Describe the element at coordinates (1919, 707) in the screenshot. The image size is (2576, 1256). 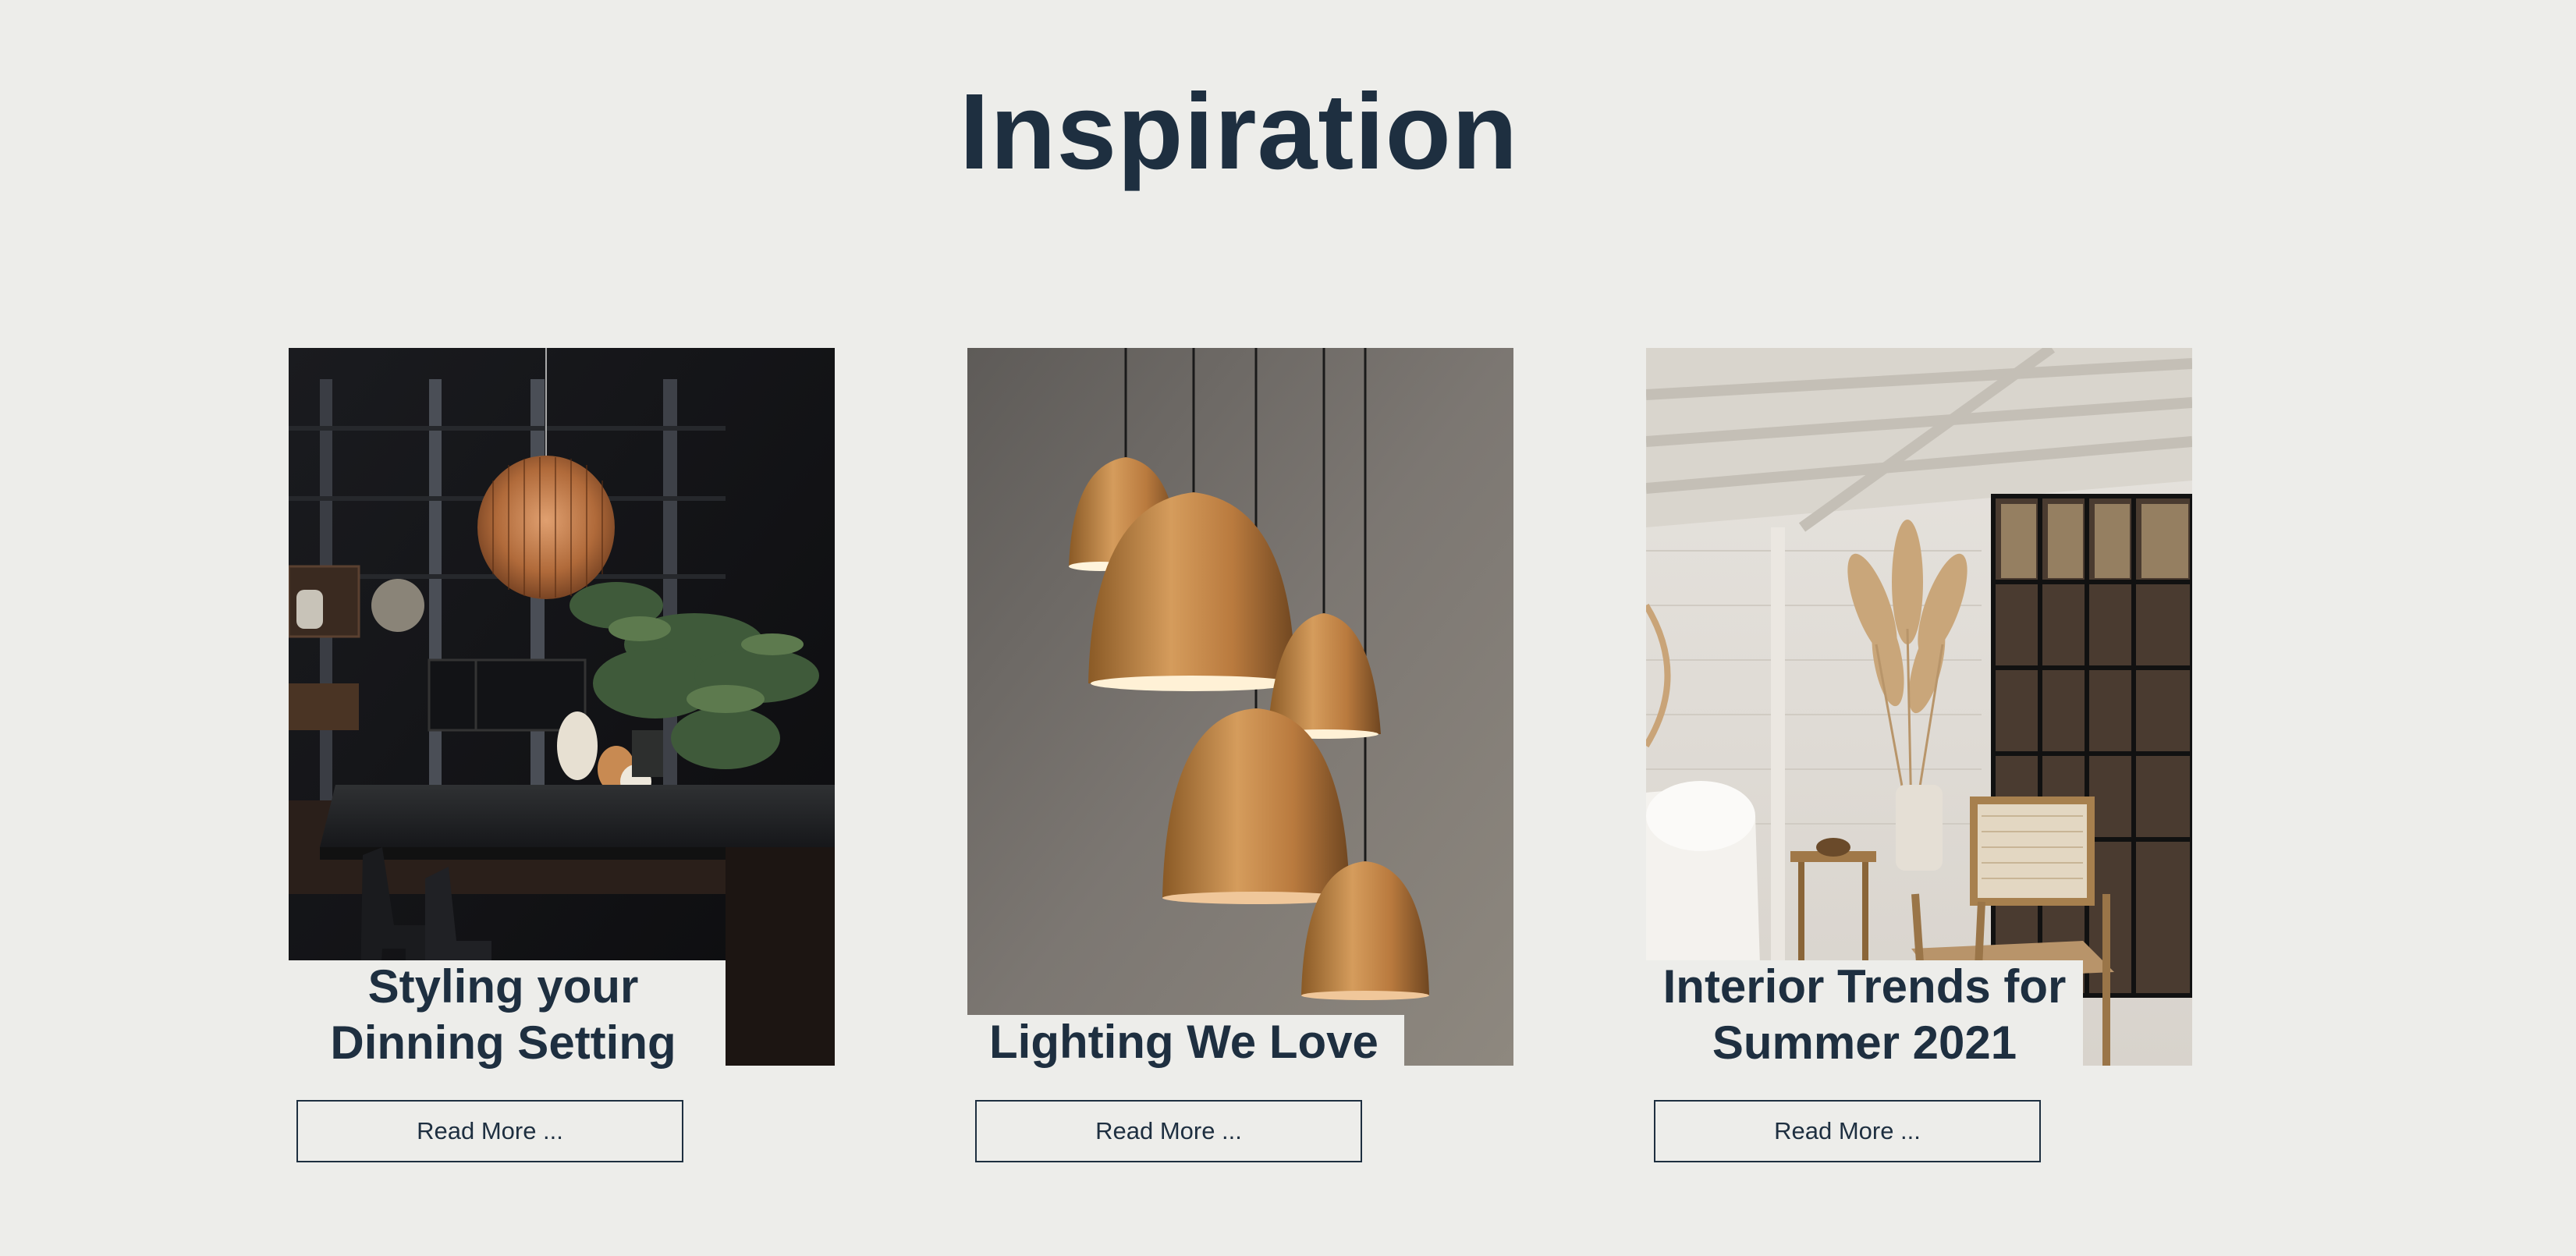
I see `summer-interior-image` at that location.